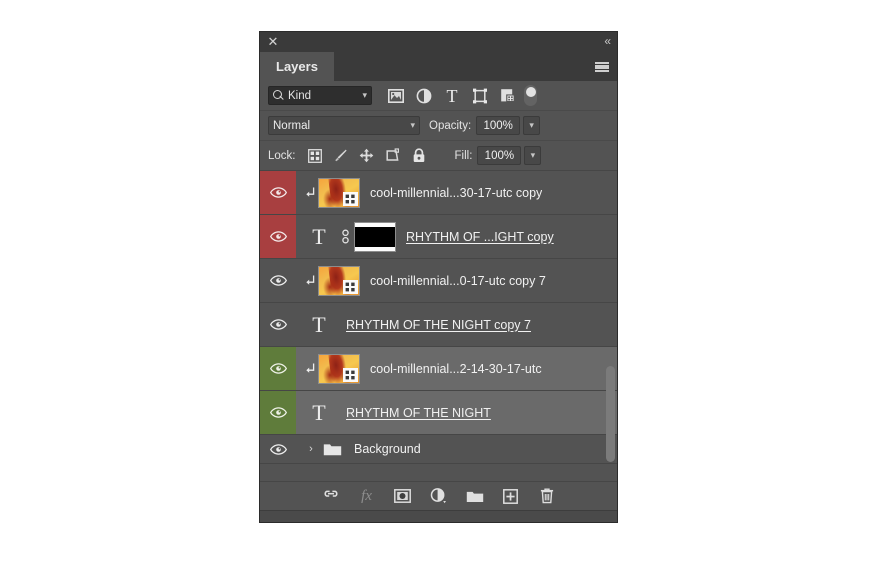 This screenshot has width=875, height=563. I want to click on filter-row: Kind ▾ T, so click(438, 96).